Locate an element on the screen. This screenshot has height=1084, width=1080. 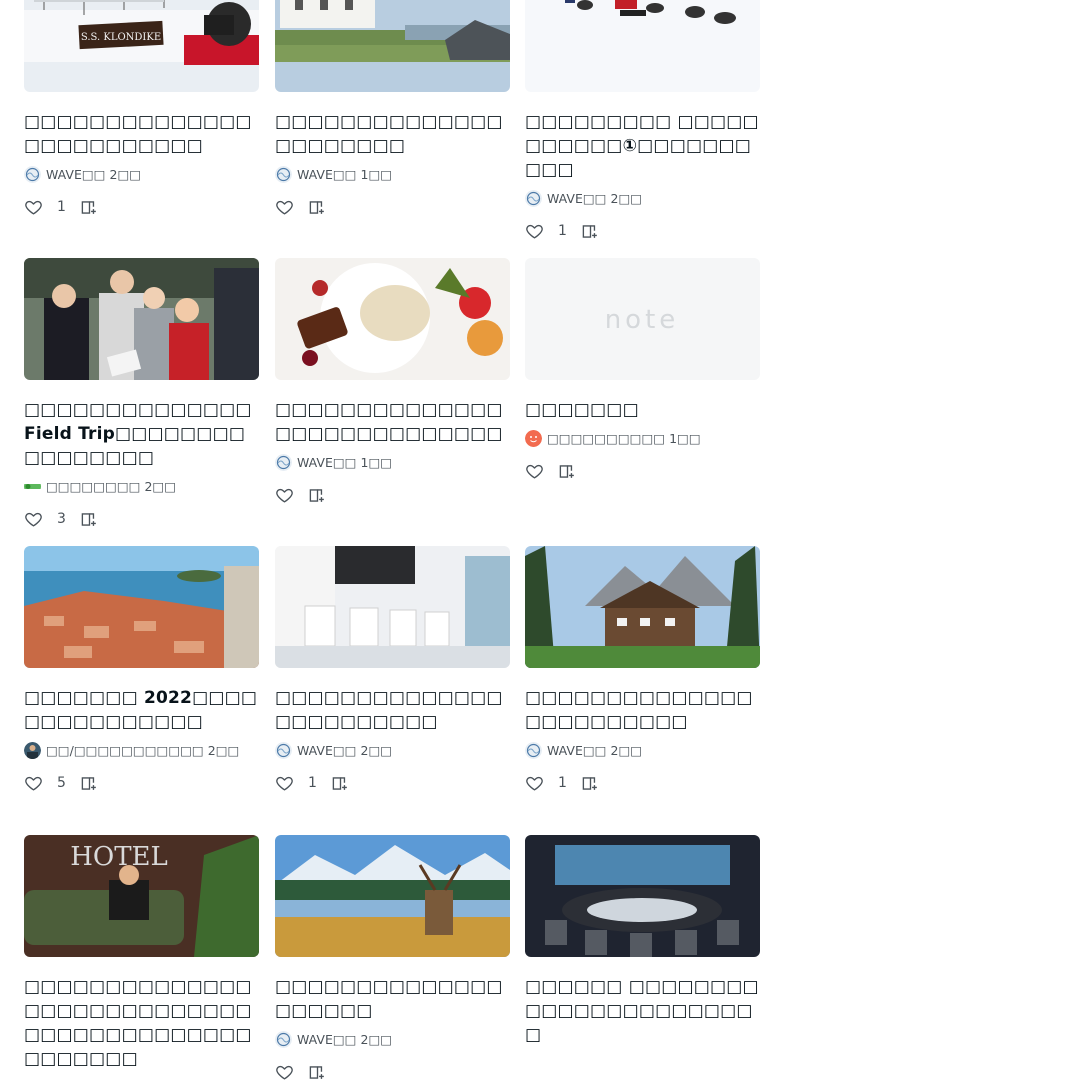
card-title: □□□□□□□□□□□□□□□□□□□□□□□□□□□□ is located at coordinates (392, 422).